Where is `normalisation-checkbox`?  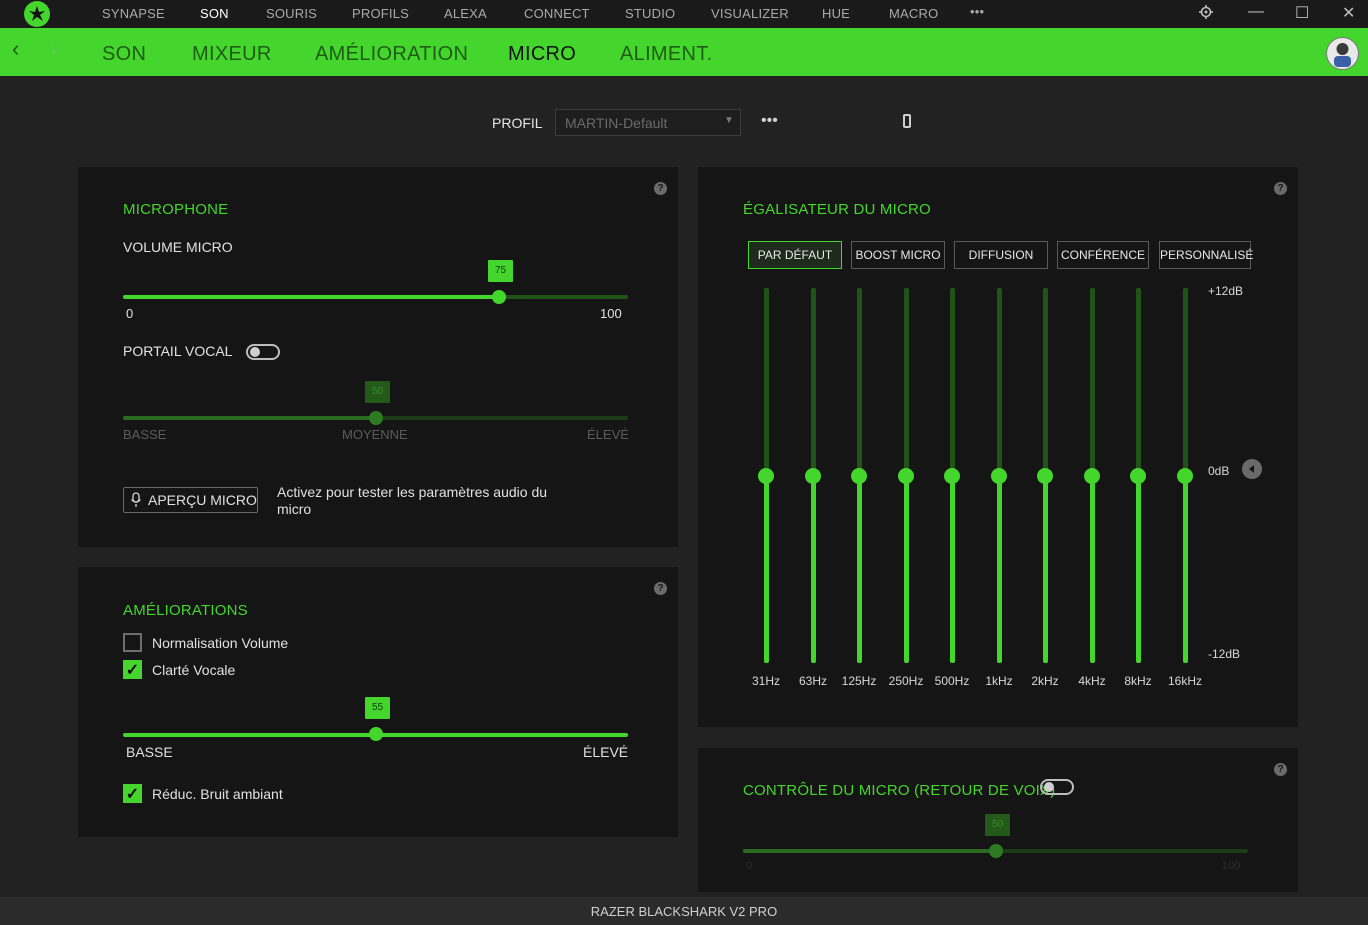
normalisation-checkbox is located at coordinates (132, 642).